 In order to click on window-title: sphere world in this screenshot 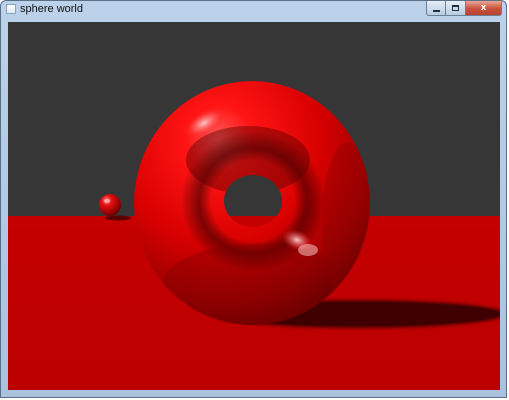, I will do `click(51, 9)`.